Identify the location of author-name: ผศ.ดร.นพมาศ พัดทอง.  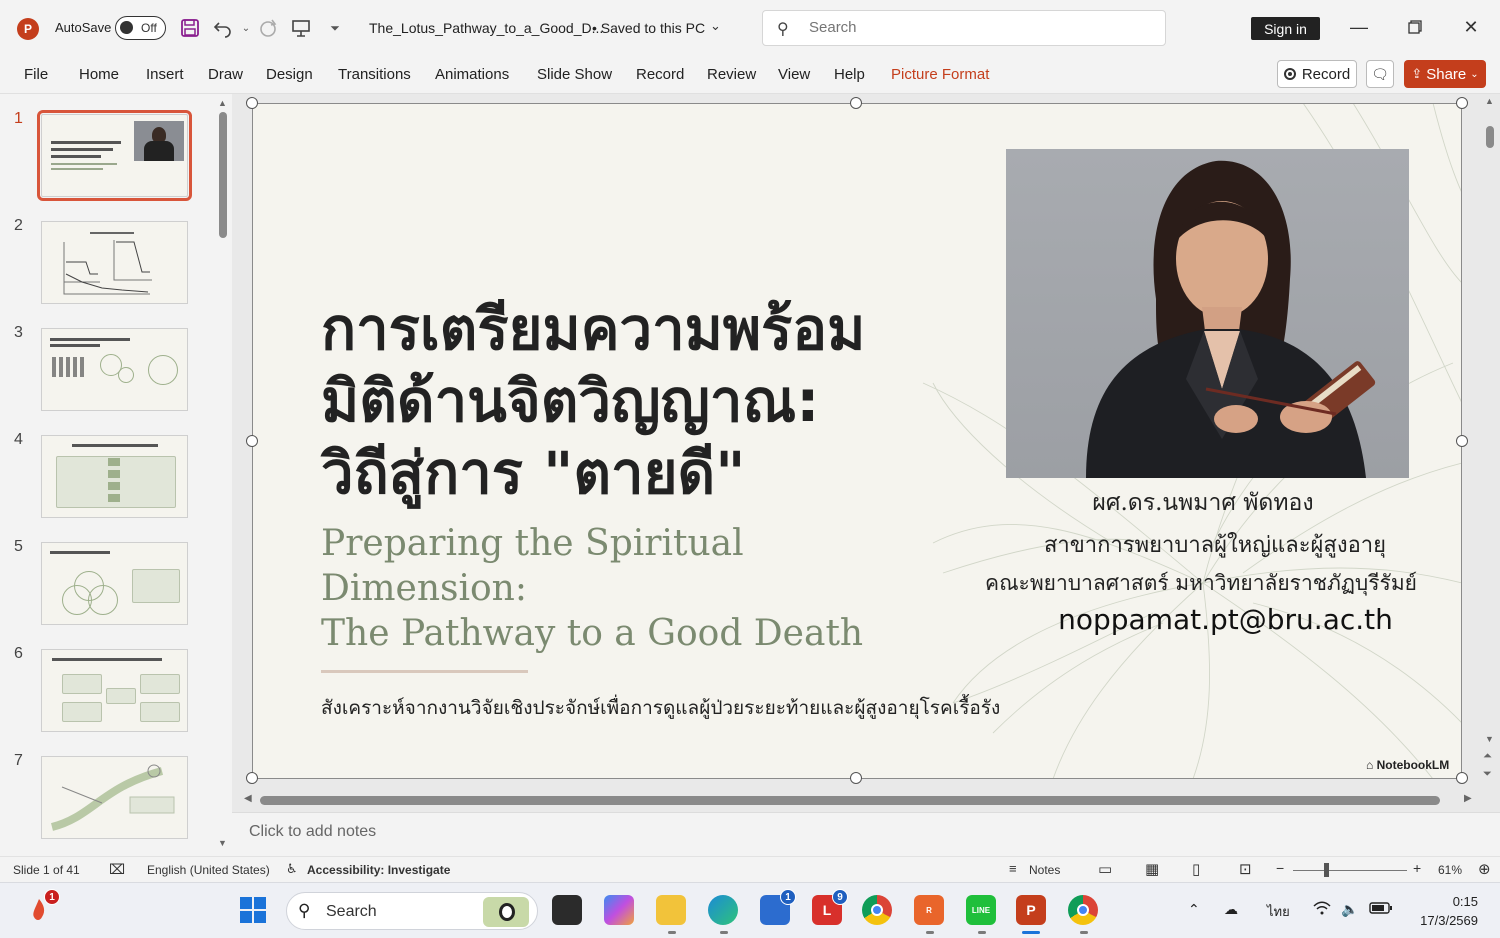
(1203, 503).